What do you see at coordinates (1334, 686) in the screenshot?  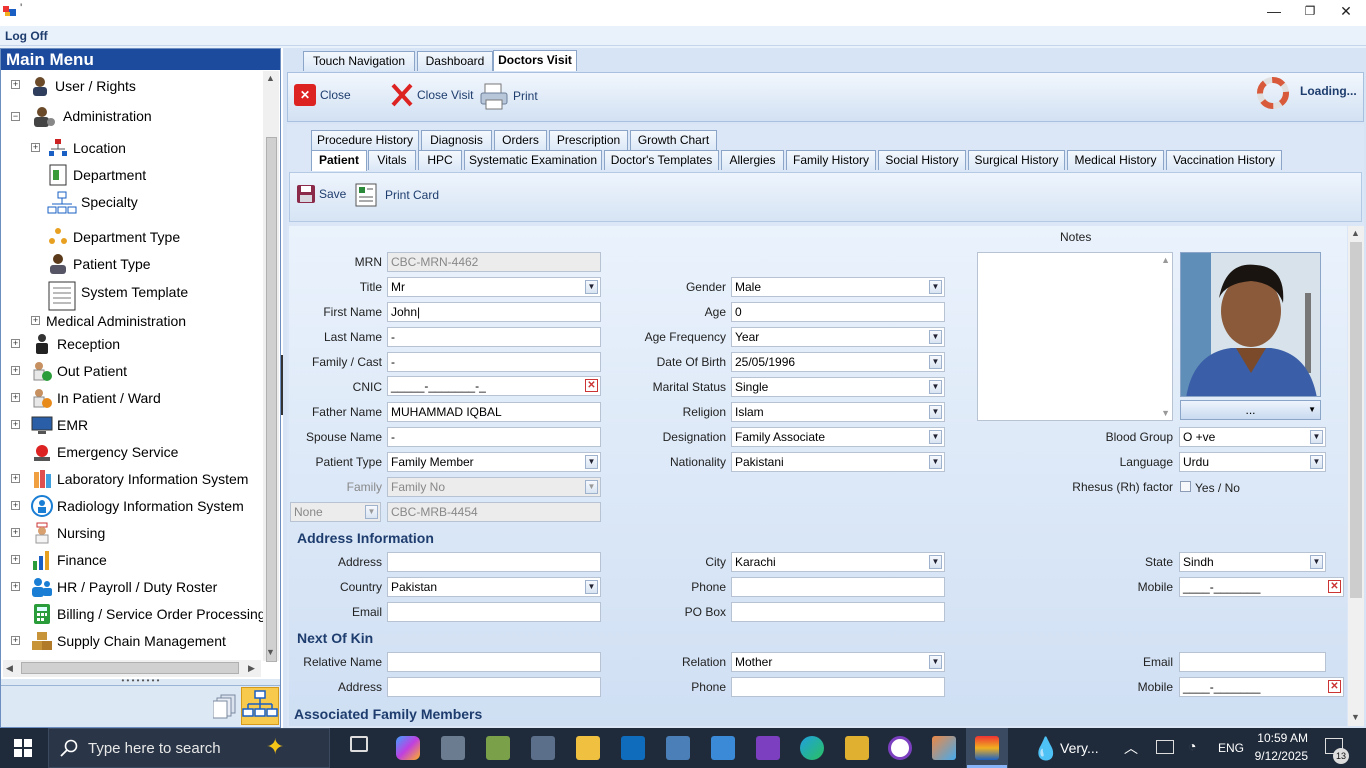 I see `clear-kin-mobile-icon: ✕` at bounding box center [1334, 686].